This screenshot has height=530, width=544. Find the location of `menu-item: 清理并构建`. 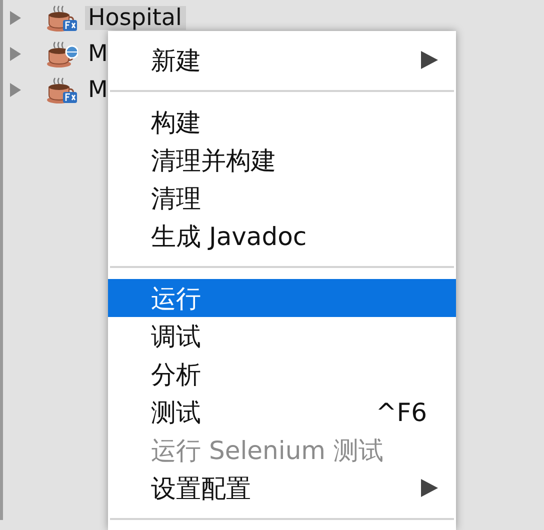

menu-item: 清理并构建 is located at coordinates (282, 160).